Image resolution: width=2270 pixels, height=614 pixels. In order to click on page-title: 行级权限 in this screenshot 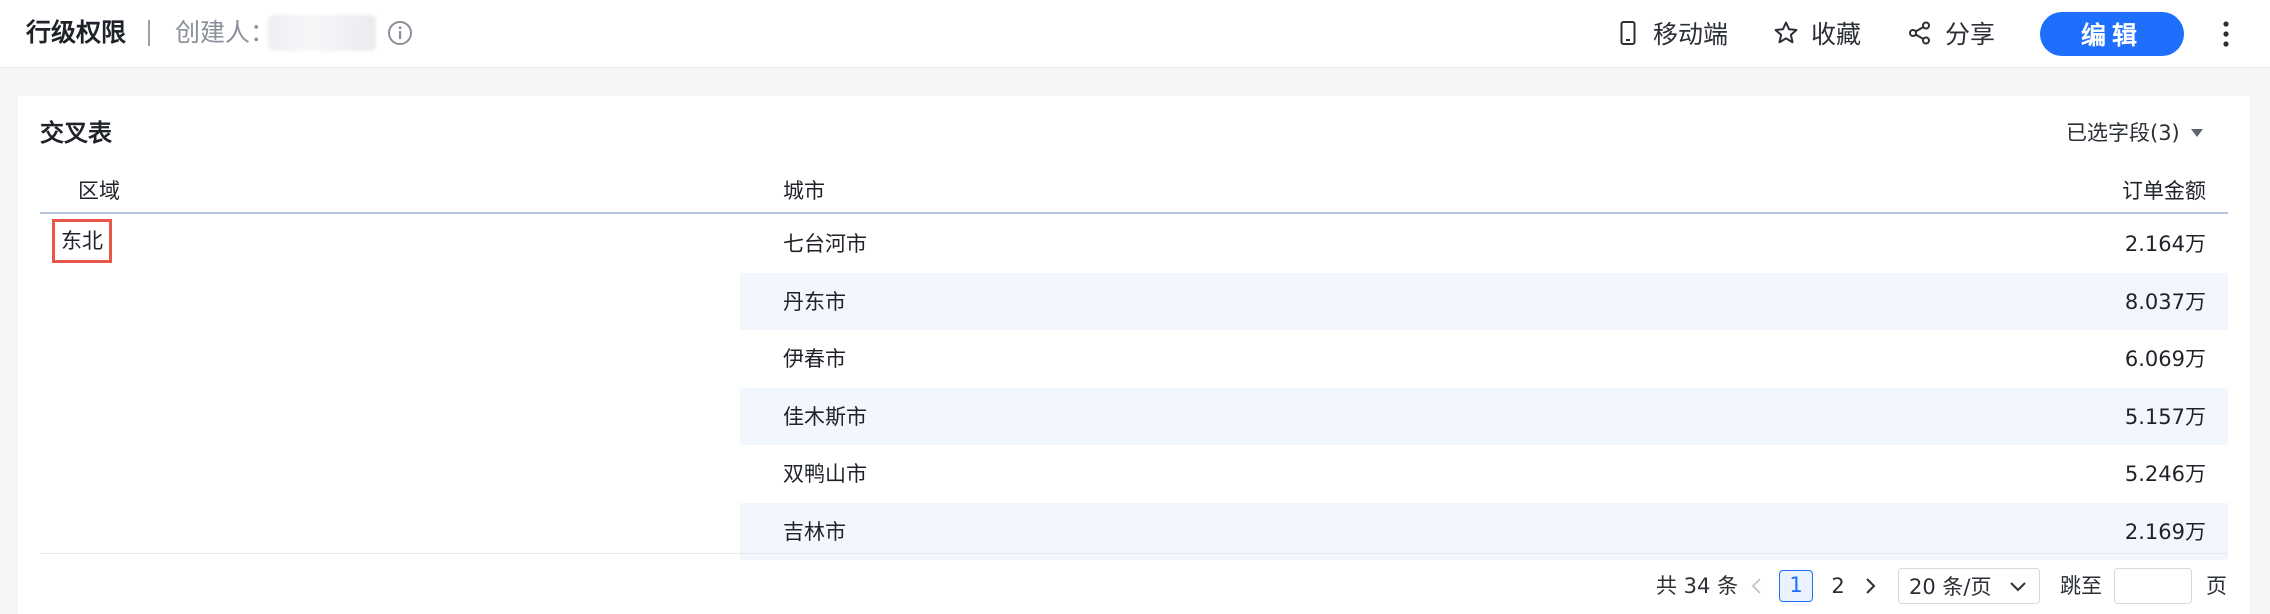, I will do `click(76, 32)`.